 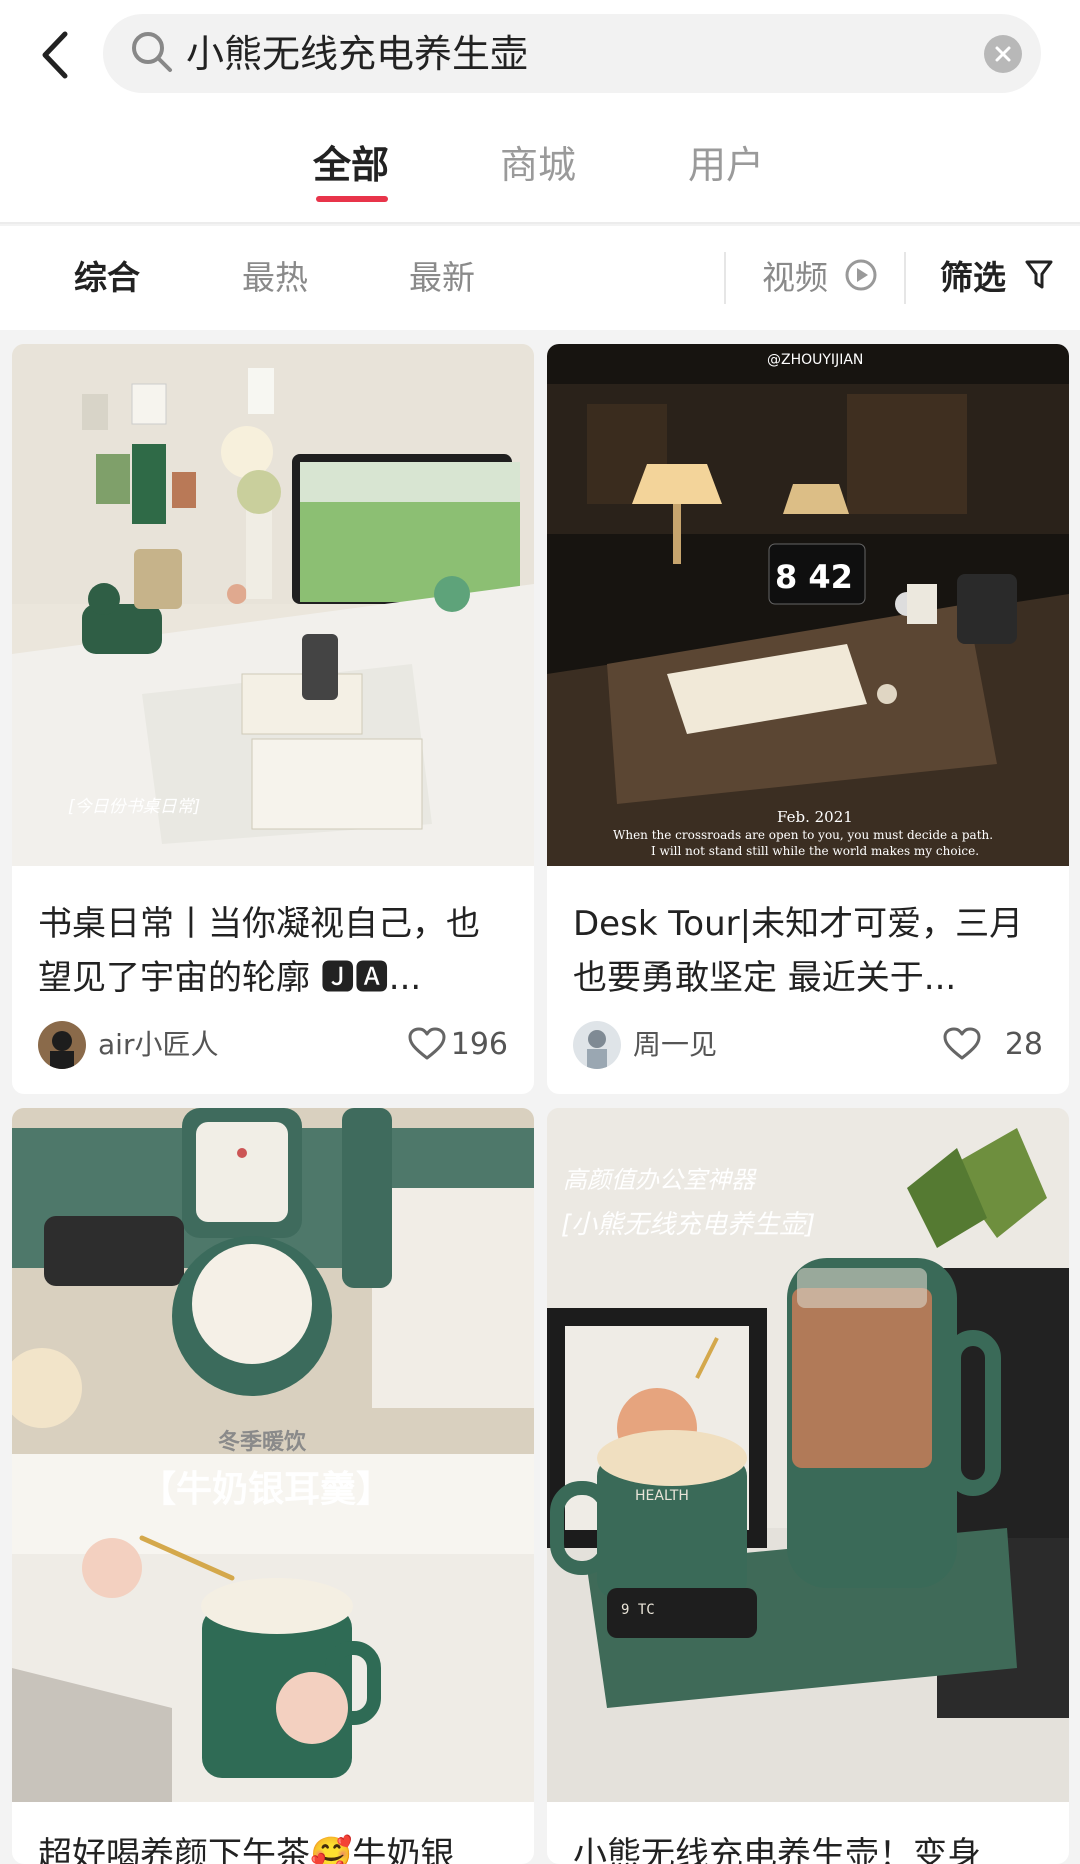 I want to click on back-button, so click(x=54, y=55).